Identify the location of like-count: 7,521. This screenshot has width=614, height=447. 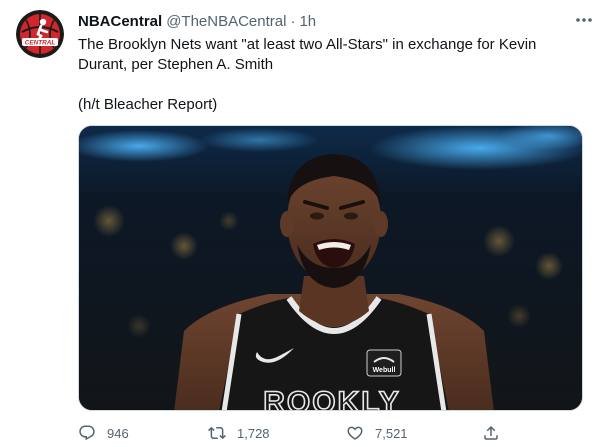
(391, 433).